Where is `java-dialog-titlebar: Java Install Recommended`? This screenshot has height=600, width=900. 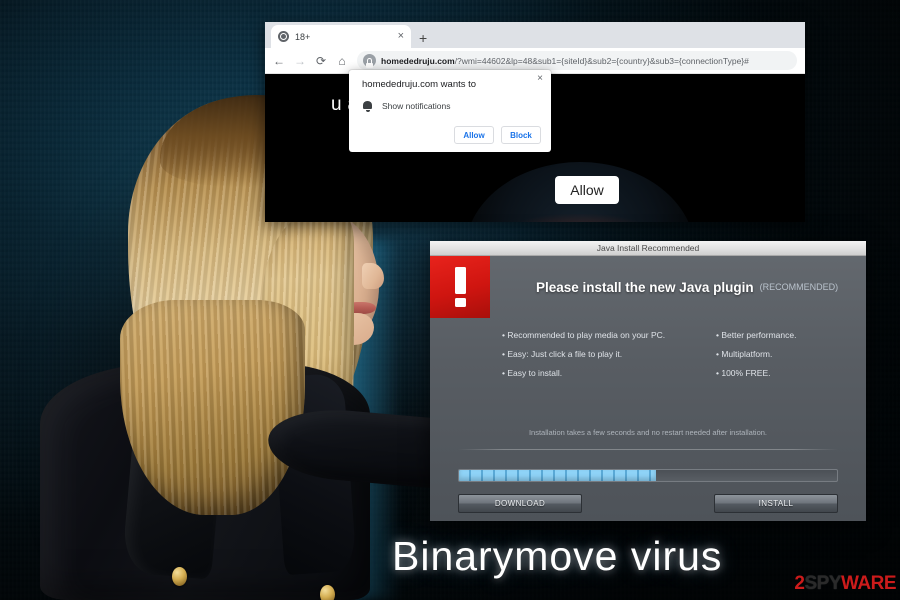 java-dialog-titlebar: Java Install Recommended is located at coordinates (648, 248).